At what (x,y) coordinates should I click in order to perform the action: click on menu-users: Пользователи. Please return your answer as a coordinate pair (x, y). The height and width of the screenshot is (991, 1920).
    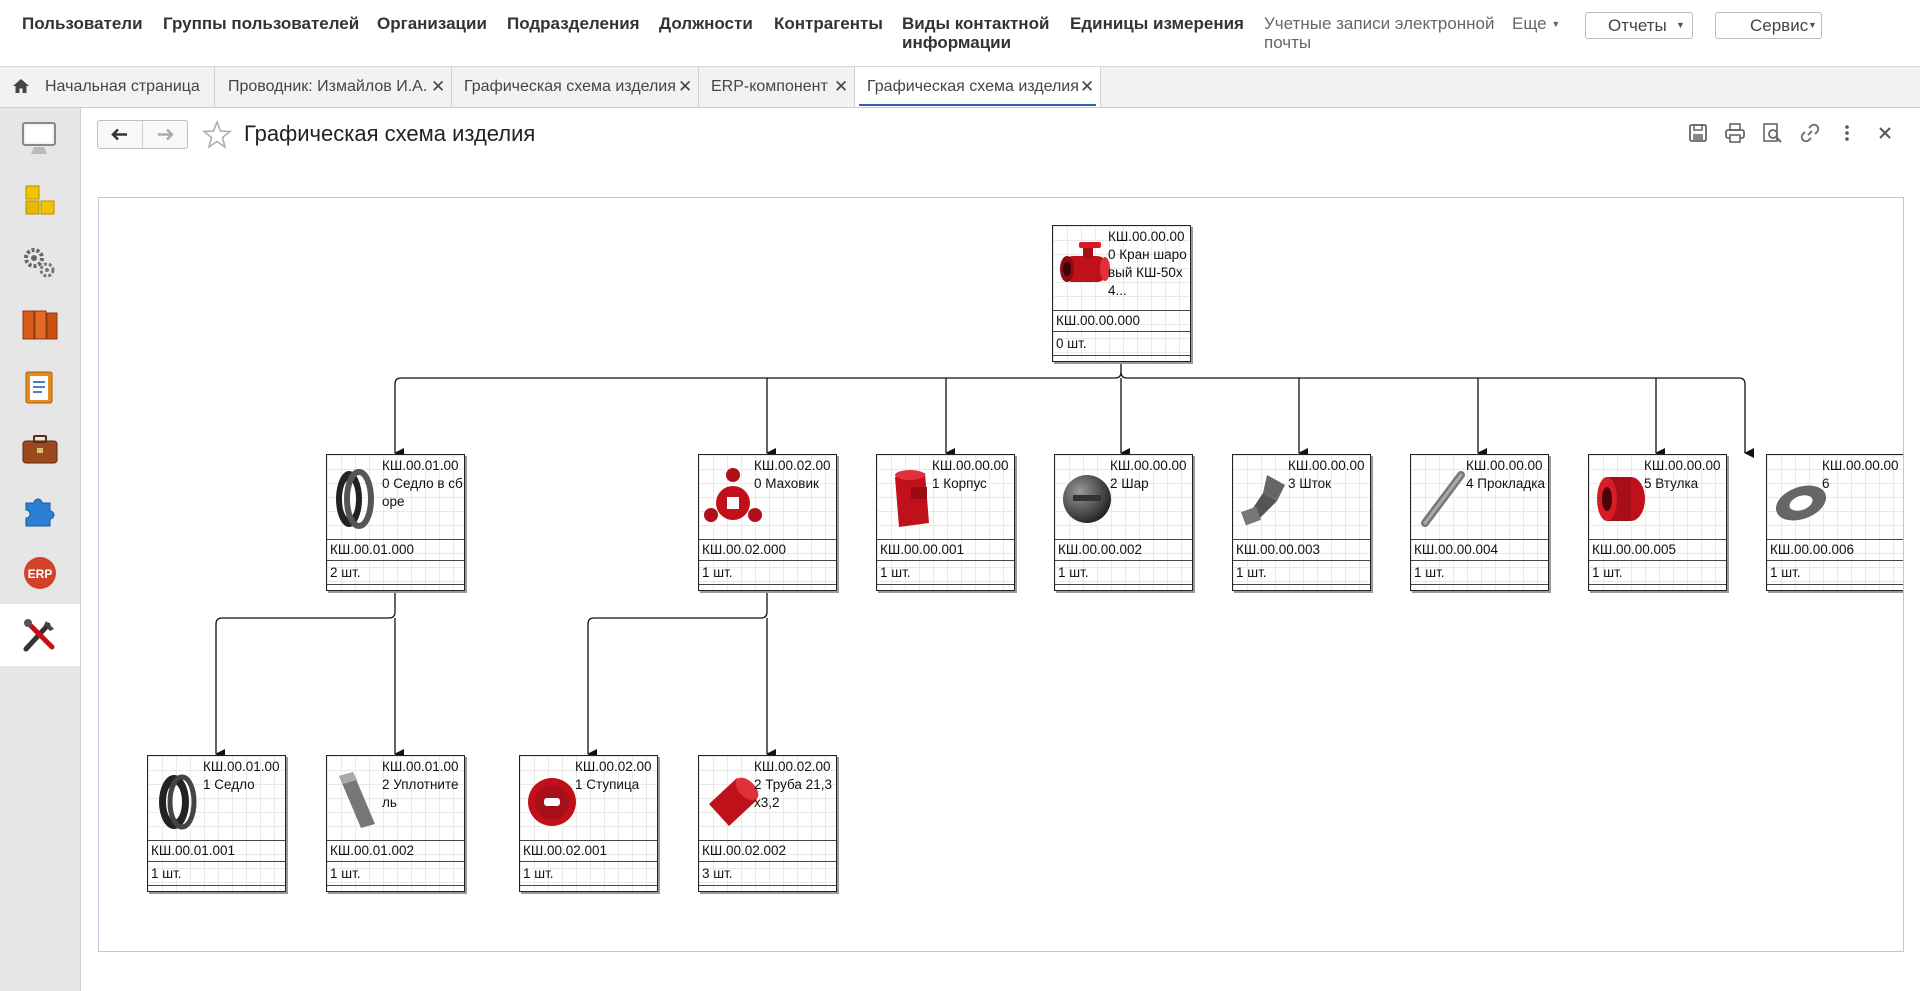
    Looking at the image, I should click on (82, 23).